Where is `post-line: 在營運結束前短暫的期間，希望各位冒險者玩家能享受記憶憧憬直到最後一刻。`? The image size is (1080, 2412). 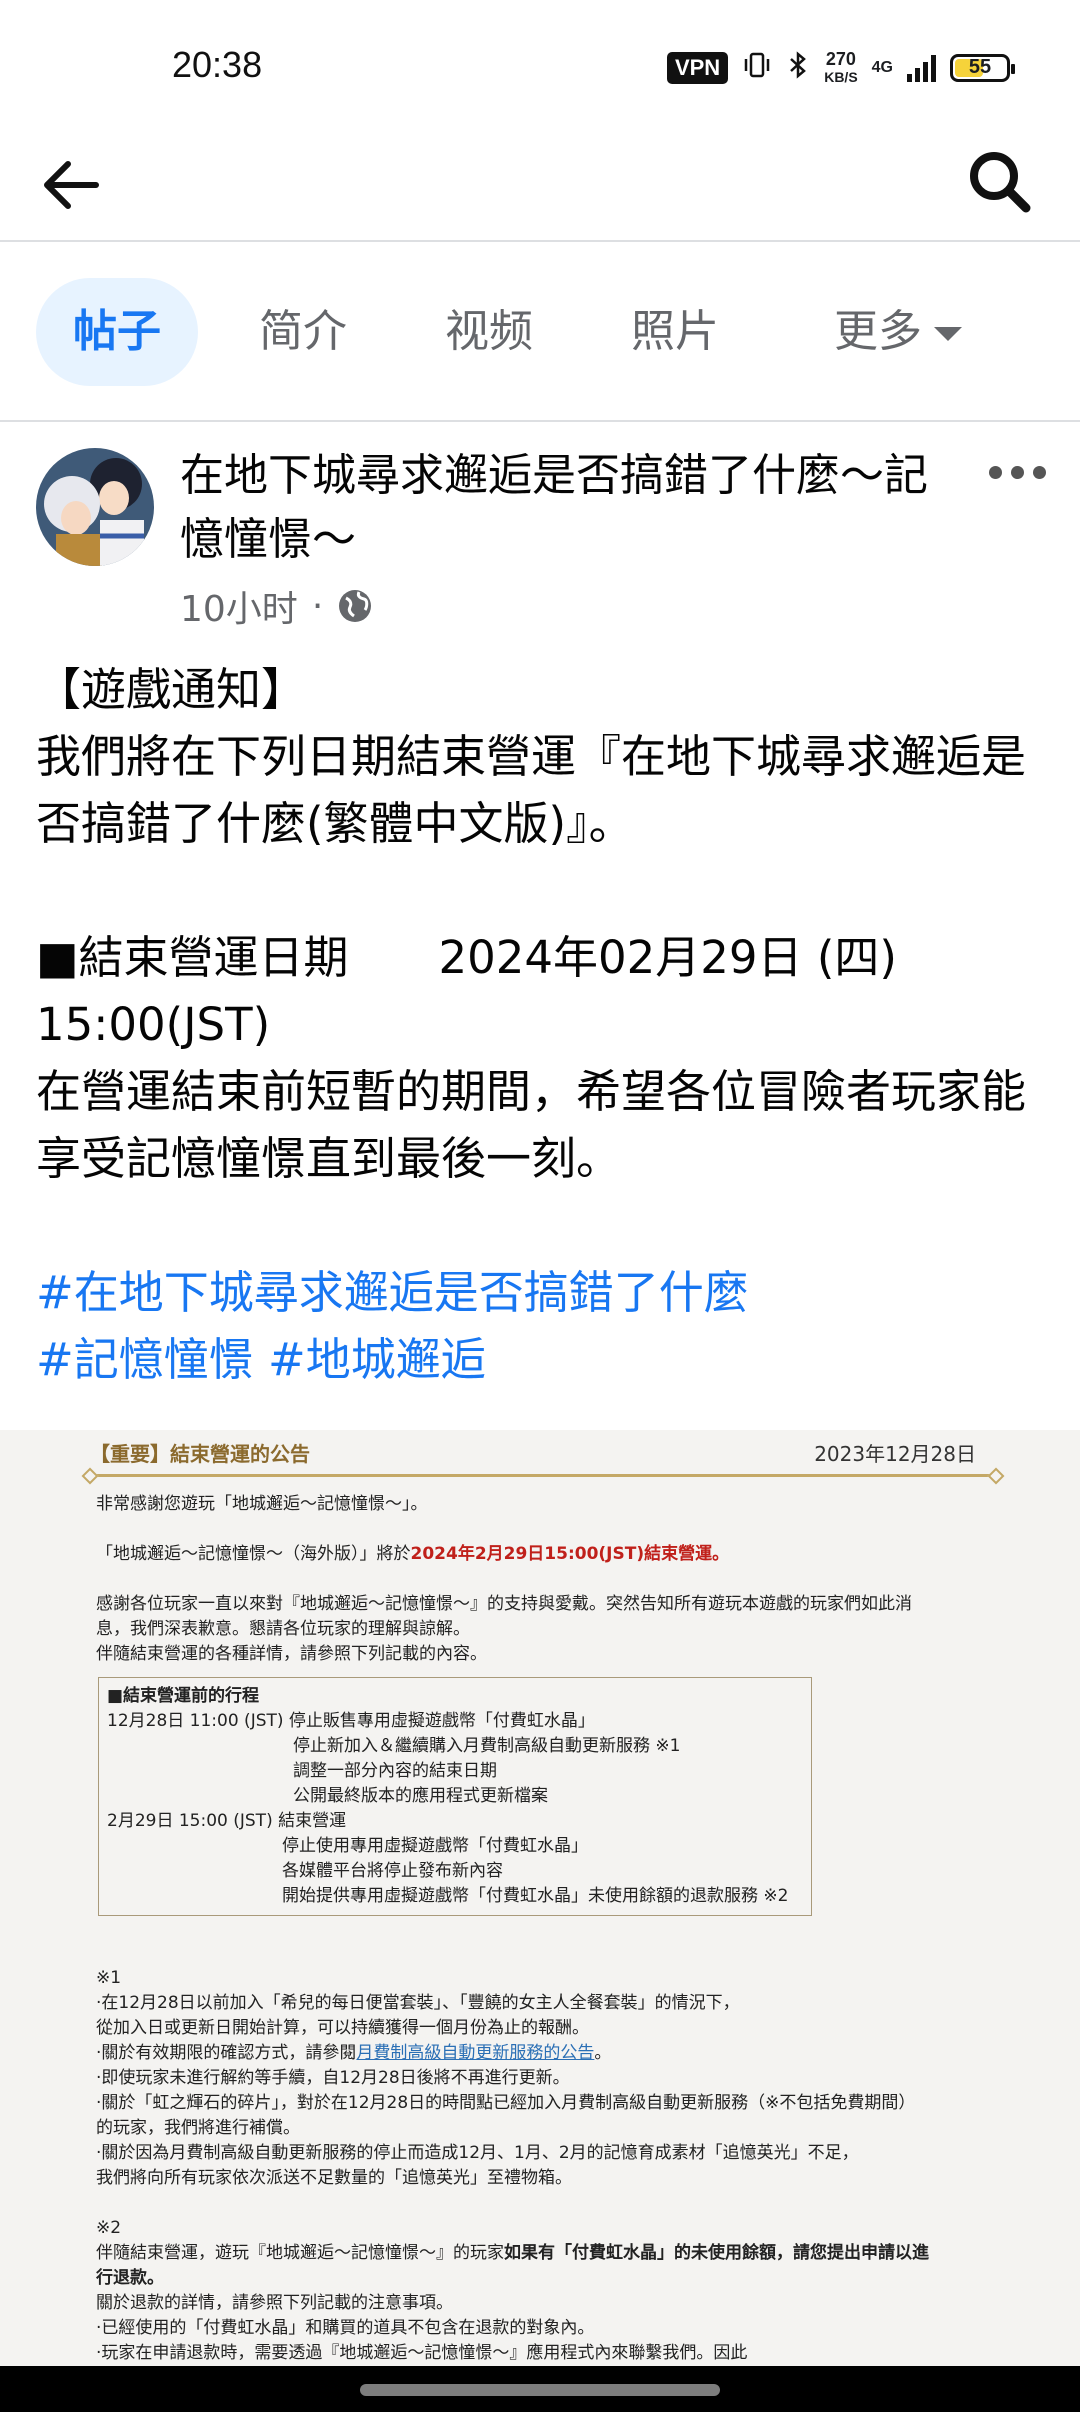
post-line: 在營運結束前短暫的期間，希望各位冒險者玩家能享受記憶憧憬直到最後一刻。 is located at coordinates (531, 1125).